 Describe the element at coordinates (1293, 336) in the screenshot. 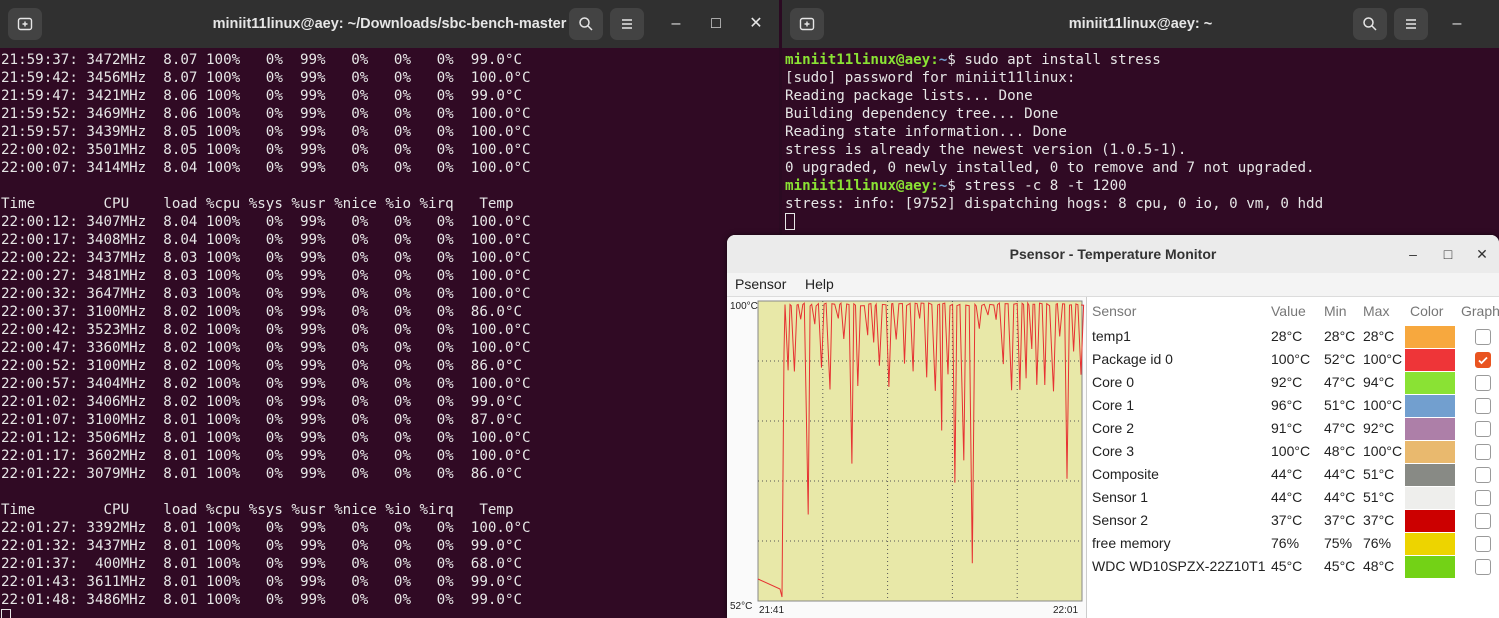

I see `sensor-row: temp1 28°C 28°C 28°C` at that location.